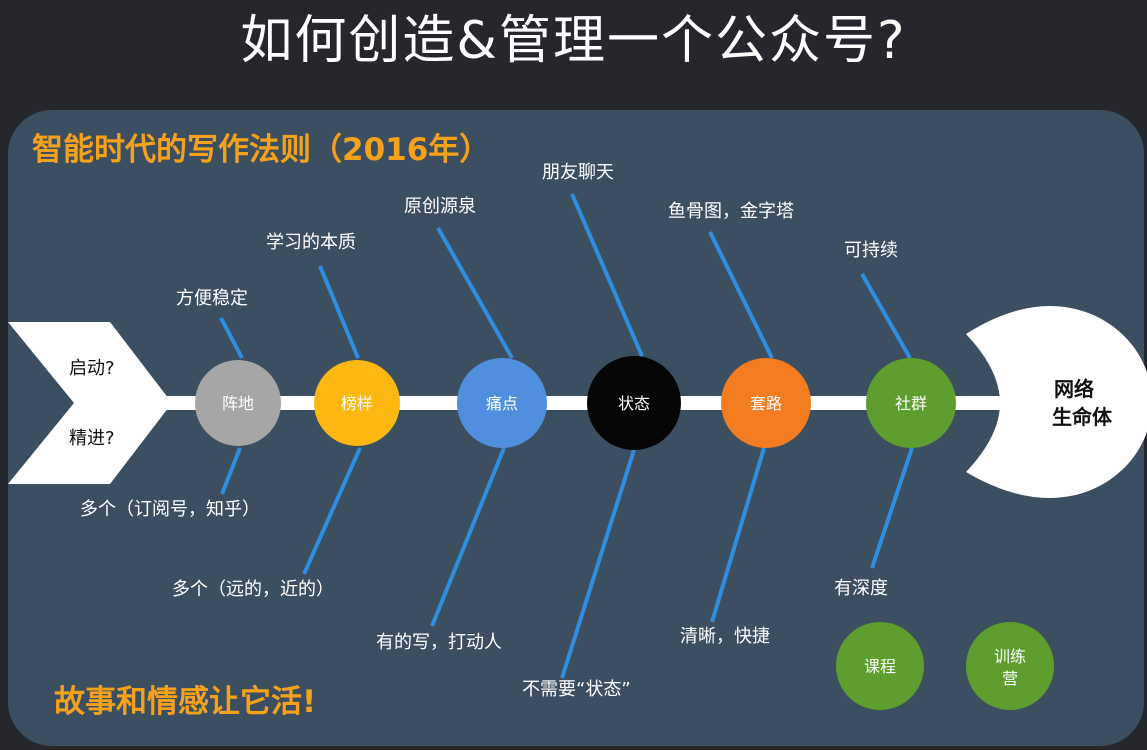 This screenshot has width=1147, height=750. Describe the element at coordinates (766, 403) in the screenshot. I see `node-label-4: 套路` at that location.